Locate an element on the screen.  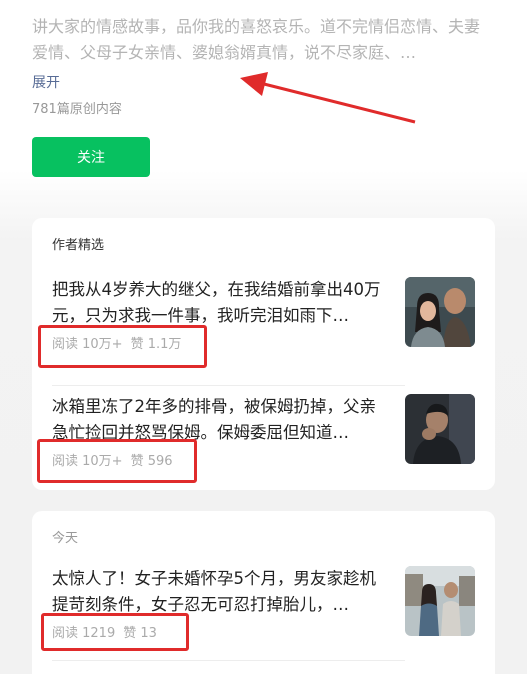
article-count: 781篇原创内容 is located at coordinates (77, 109).